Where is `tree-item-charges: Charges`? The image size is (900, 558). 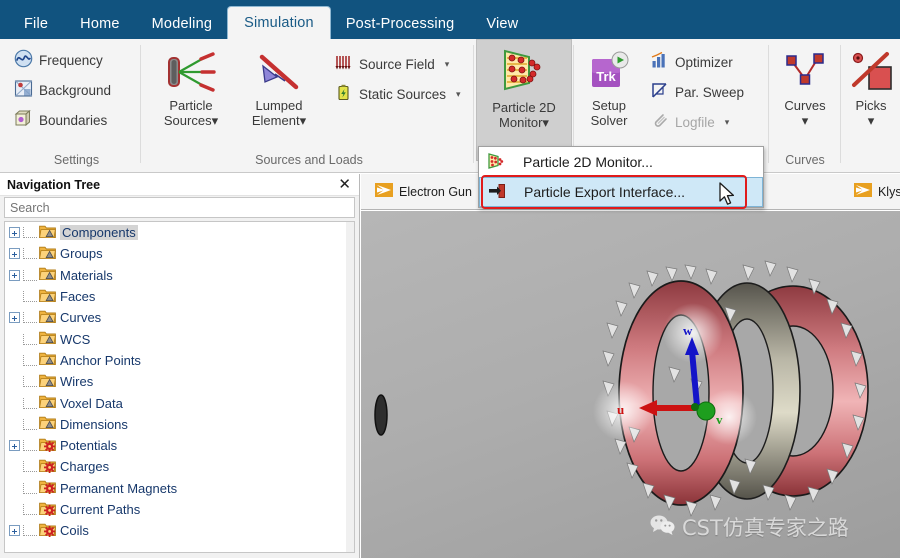
tree-item-charges: Charges is located at coordinates (179, 466).